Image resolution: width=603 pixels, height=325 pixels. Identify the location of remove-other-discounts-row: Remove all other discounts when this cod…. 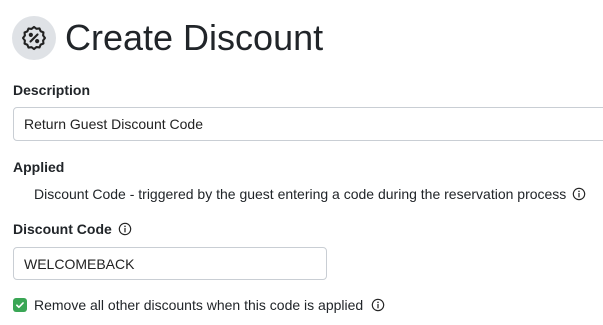
(199, 305).